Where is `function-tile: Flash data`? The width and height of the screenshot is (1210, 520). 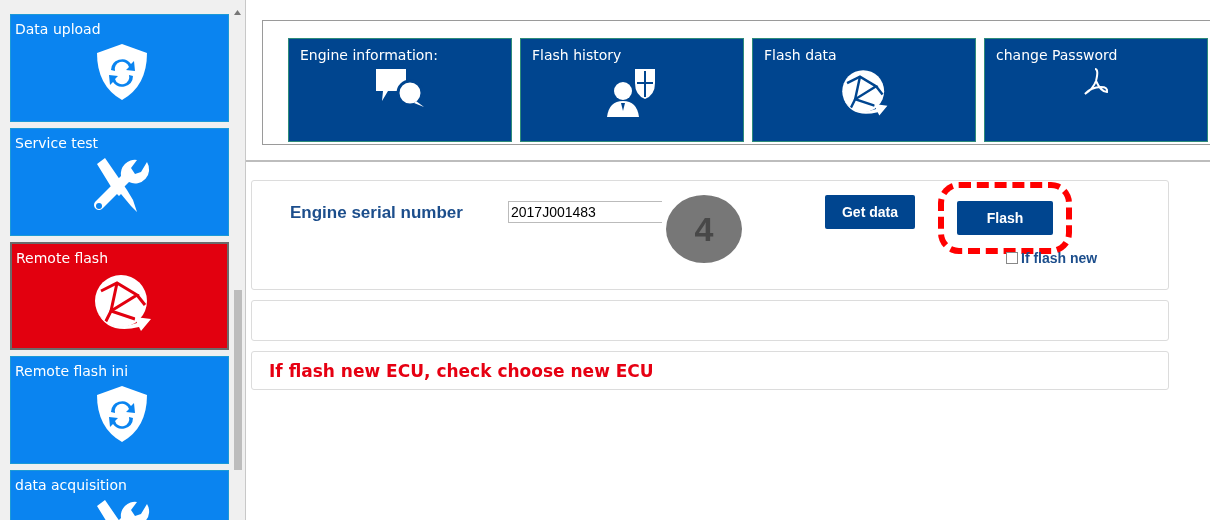 function-tile: Flash data is located at coordinates (864, 90).